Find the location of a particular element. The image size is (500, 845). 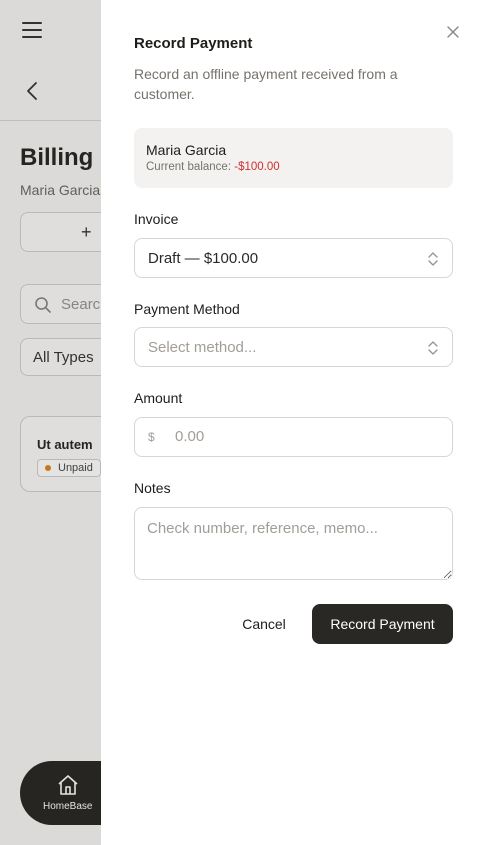

invoice-select: Draft — $100.00 is located at coordinates (293, 258).